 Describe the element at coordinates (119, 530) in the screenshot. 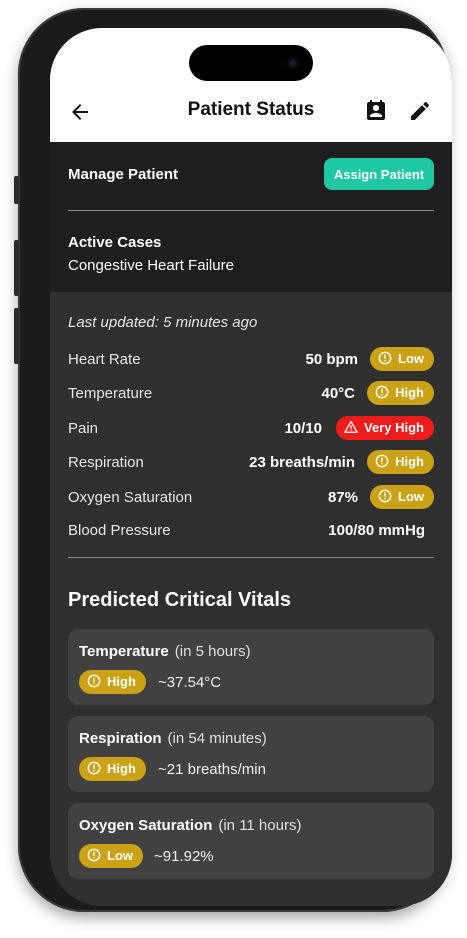

I see `vital-name: Blood Pressure` at that location.